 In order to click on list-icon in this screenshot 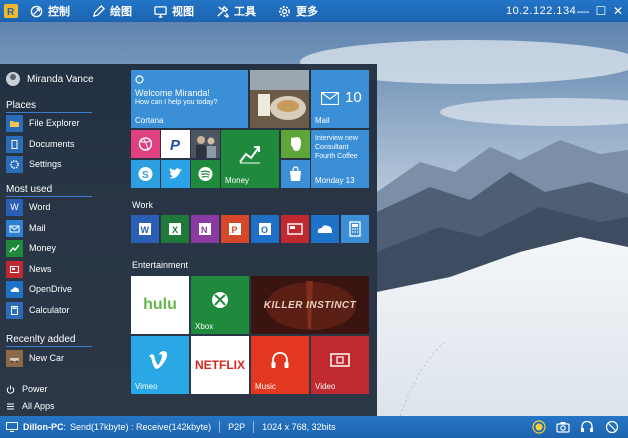, I will do `click(10, 406)`.